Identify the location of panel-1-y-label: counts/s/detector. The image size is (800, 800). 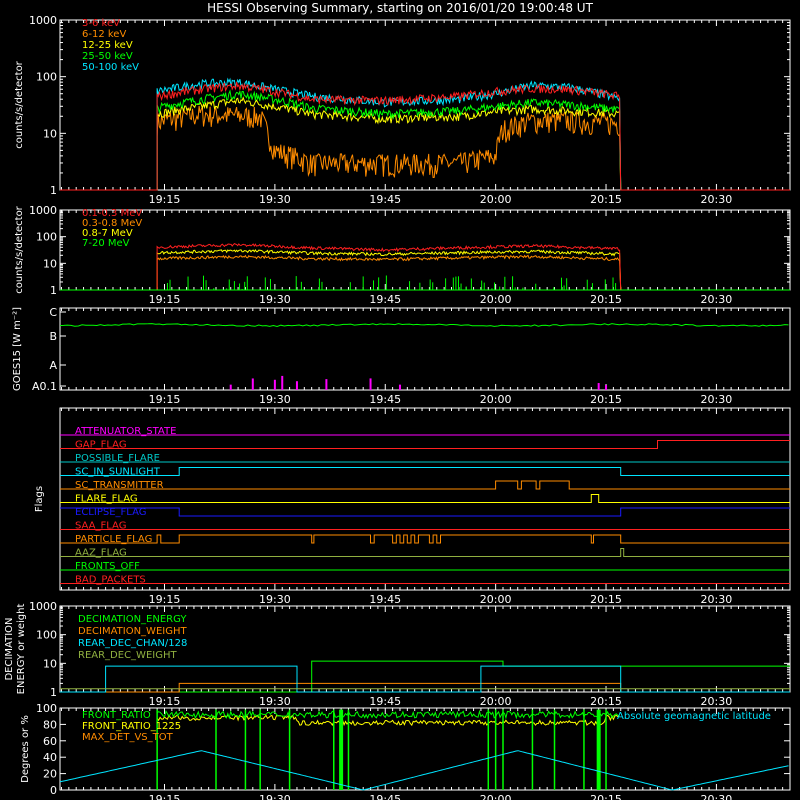
(19, 249).